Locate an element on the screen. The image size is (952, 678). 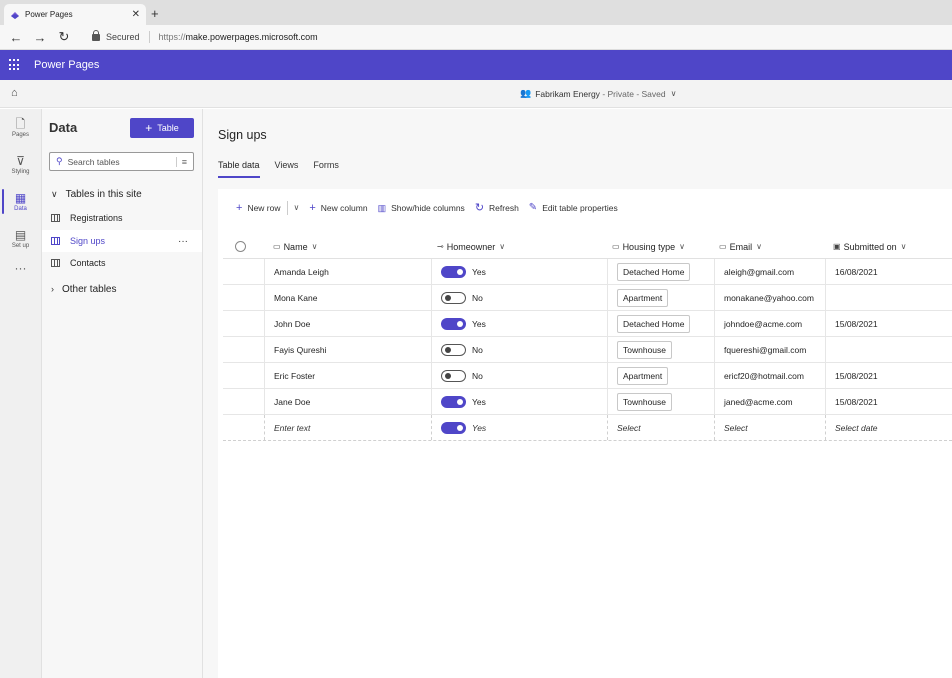
table-item-contacts: Contacts is located at coordinates (122, 263).